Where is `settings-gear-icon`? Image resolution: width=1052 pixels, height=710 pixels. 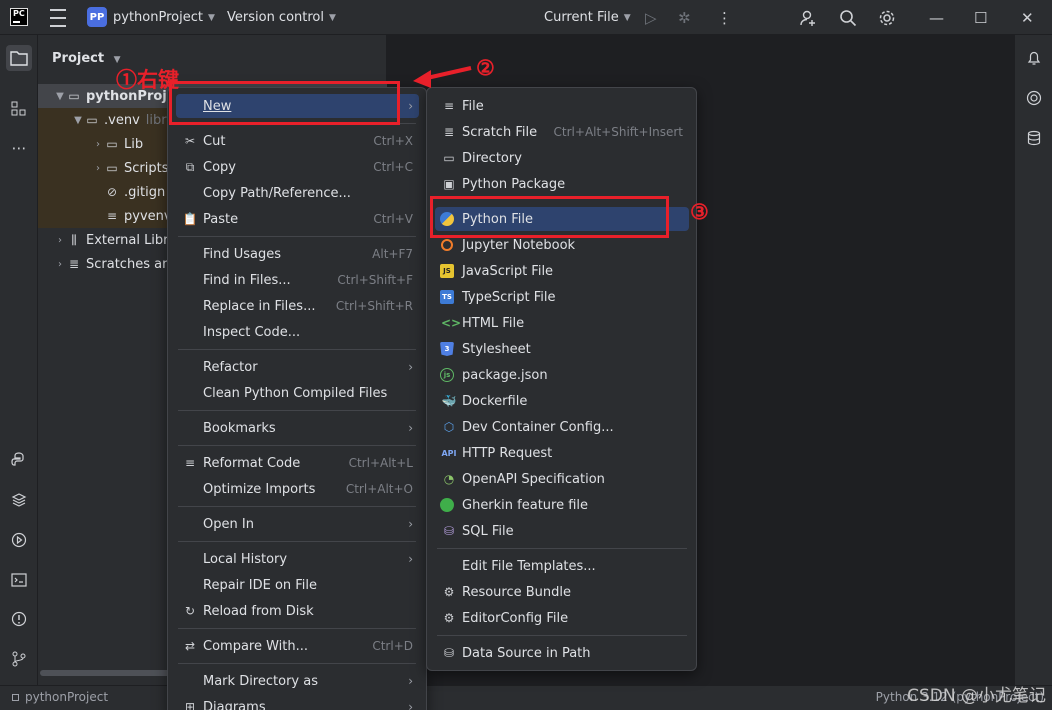 settings-gear-icon is located at coordinates (887, 17).